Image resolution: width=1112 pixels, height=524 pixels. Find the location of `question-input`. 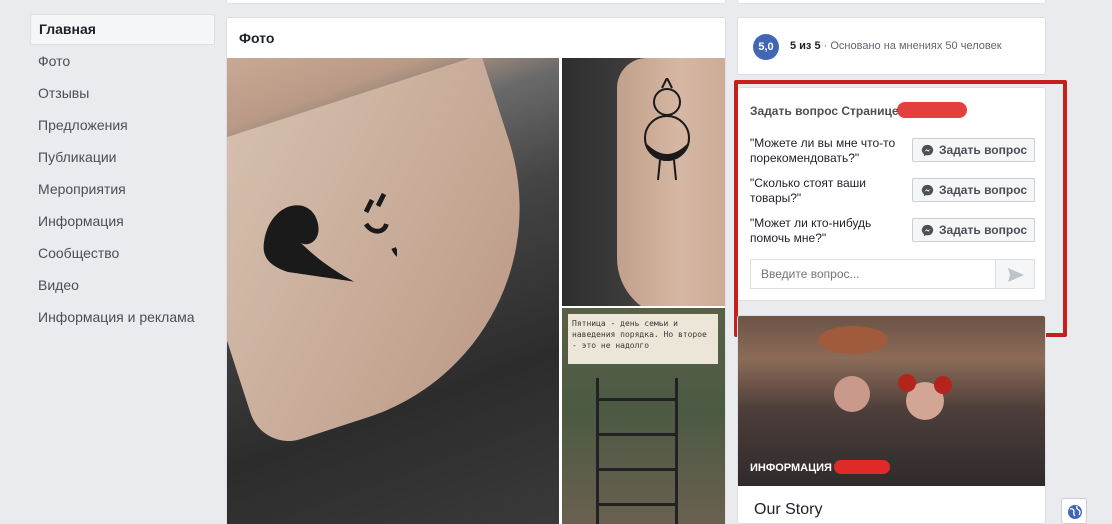

question-input is located at coordinates (872, 274).